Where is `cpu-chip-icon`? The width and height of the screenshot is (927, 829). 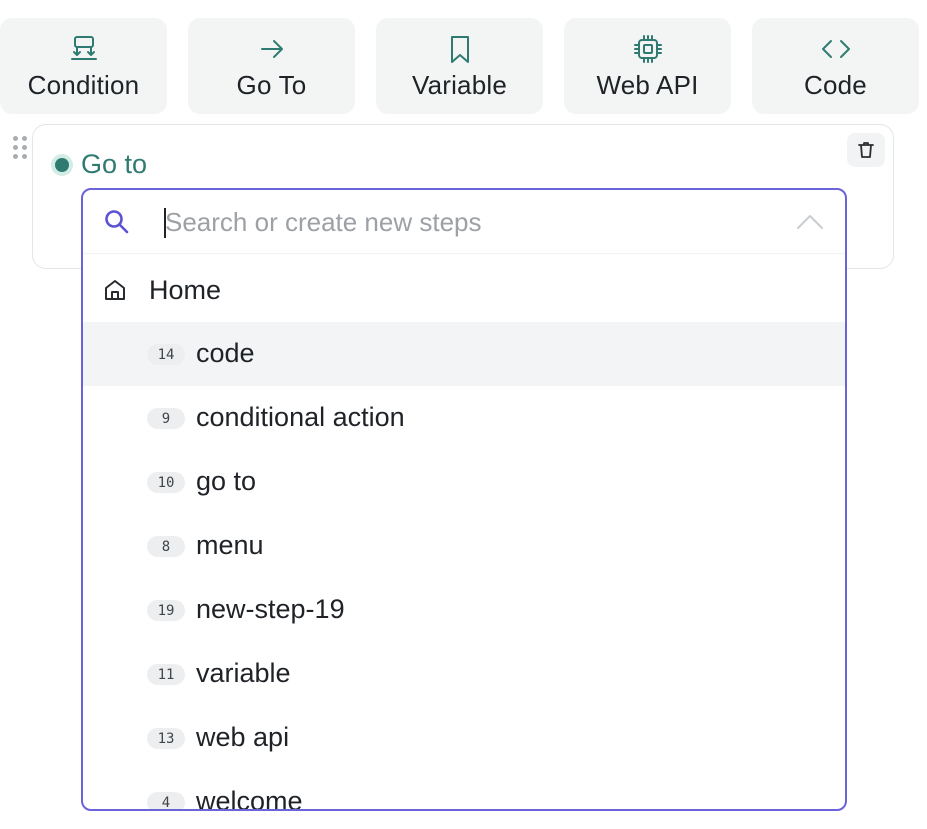
cpu-chip-icon is located at coordinates (648, 49).